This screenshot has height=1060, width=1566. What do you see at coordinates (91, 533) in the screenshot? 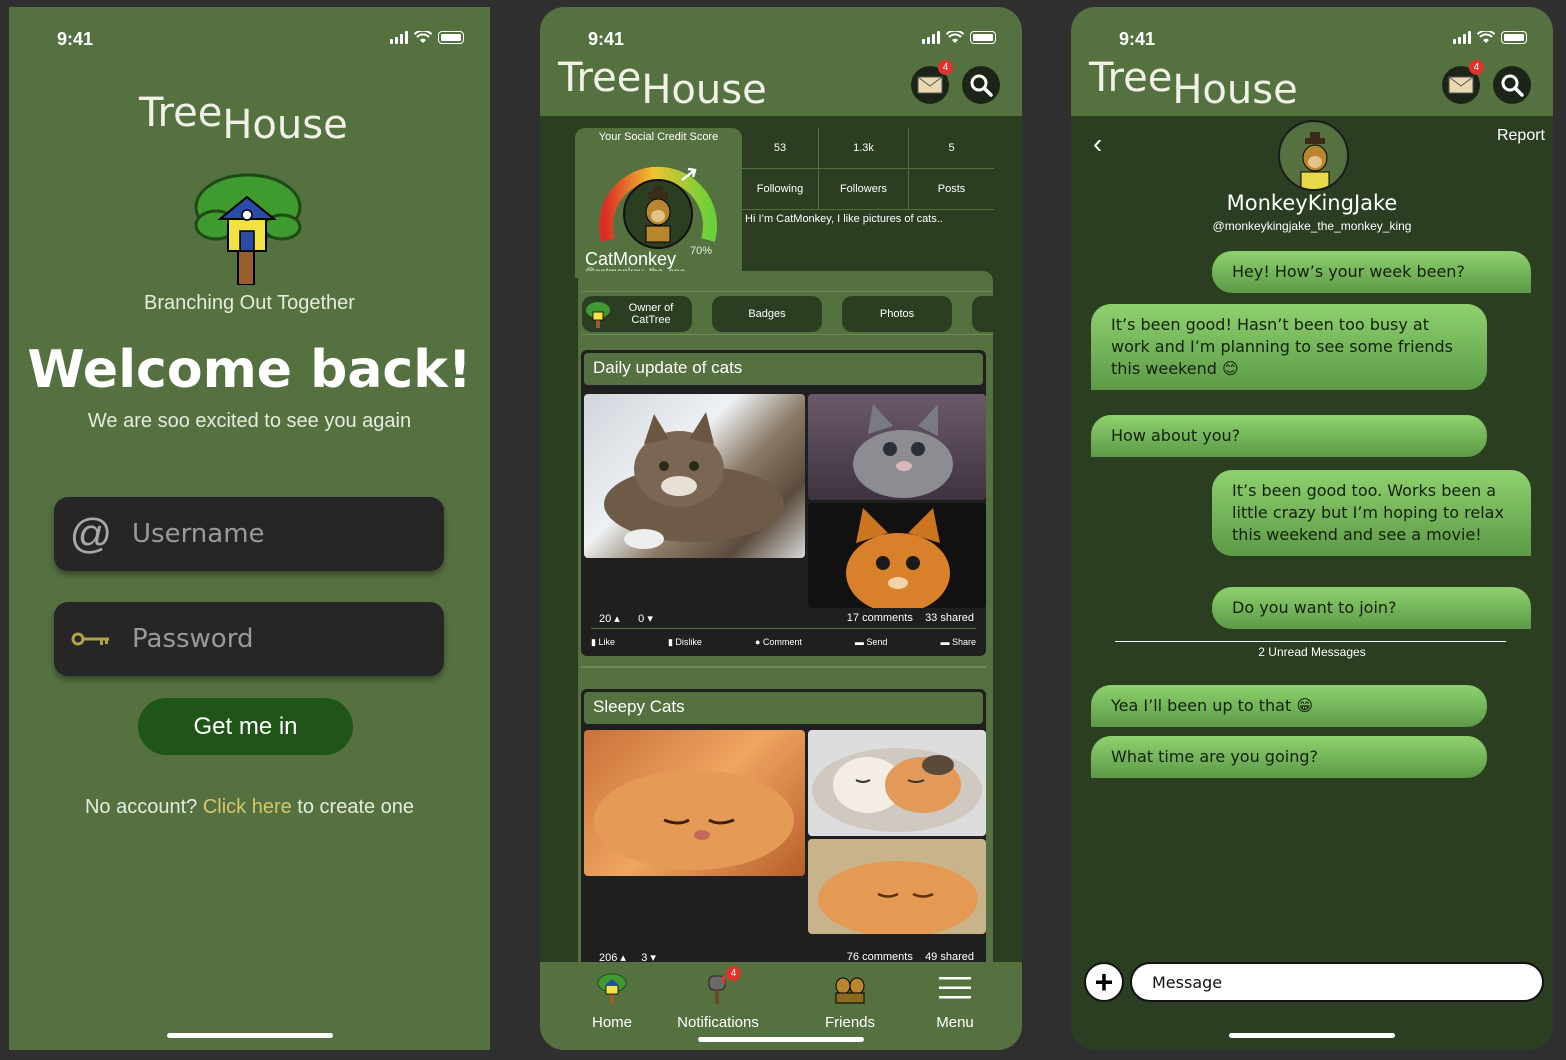
I see `at-sign-icon: @` at bounding box center [91, 533].